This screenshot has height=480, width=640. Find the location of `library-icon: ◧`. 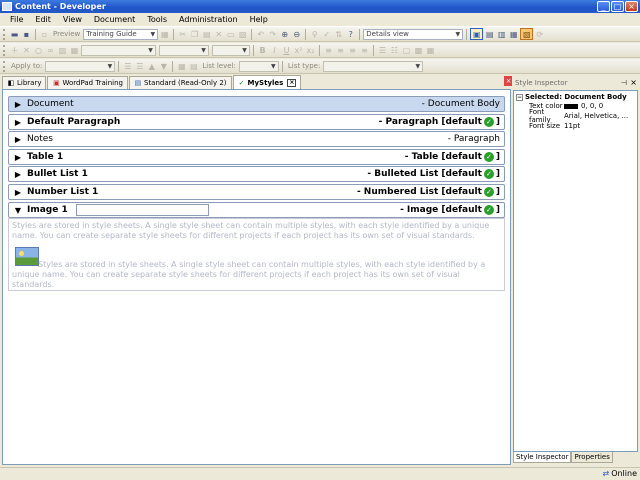

library-icon: ◧ is located at coordinates (11, 83).